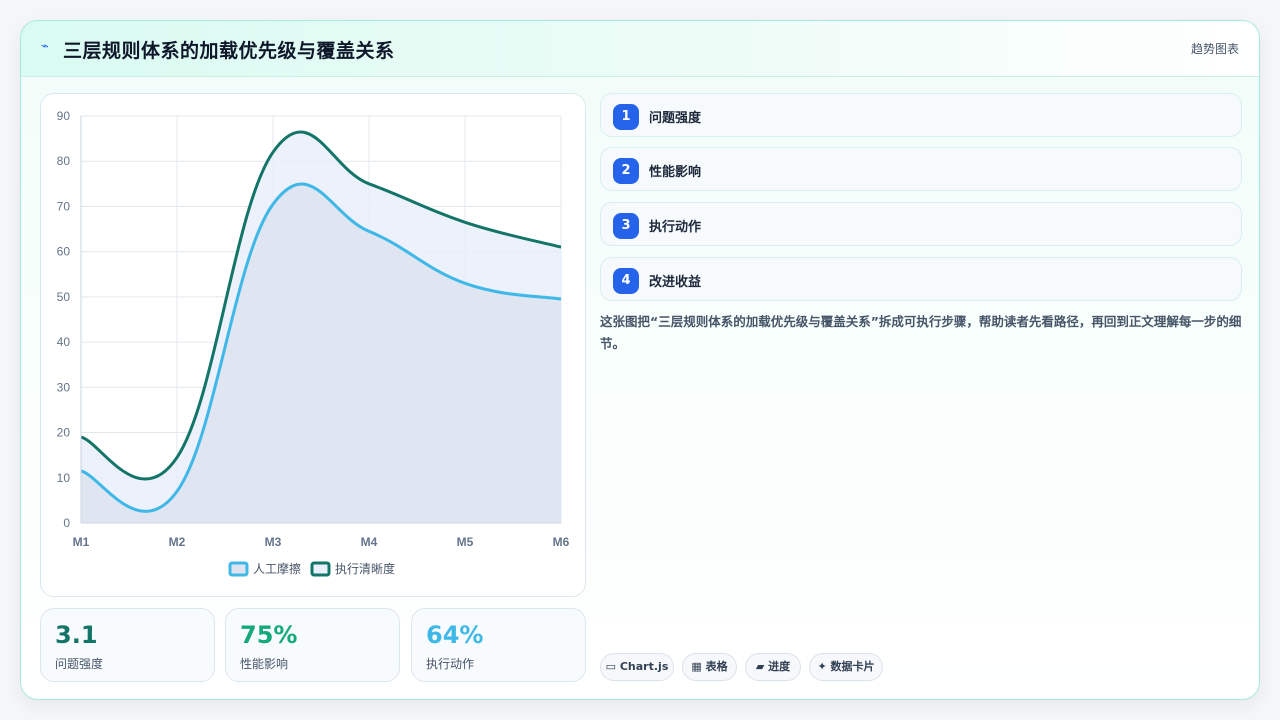  I want to click on x-tick-label: M1, so click(81, 542).